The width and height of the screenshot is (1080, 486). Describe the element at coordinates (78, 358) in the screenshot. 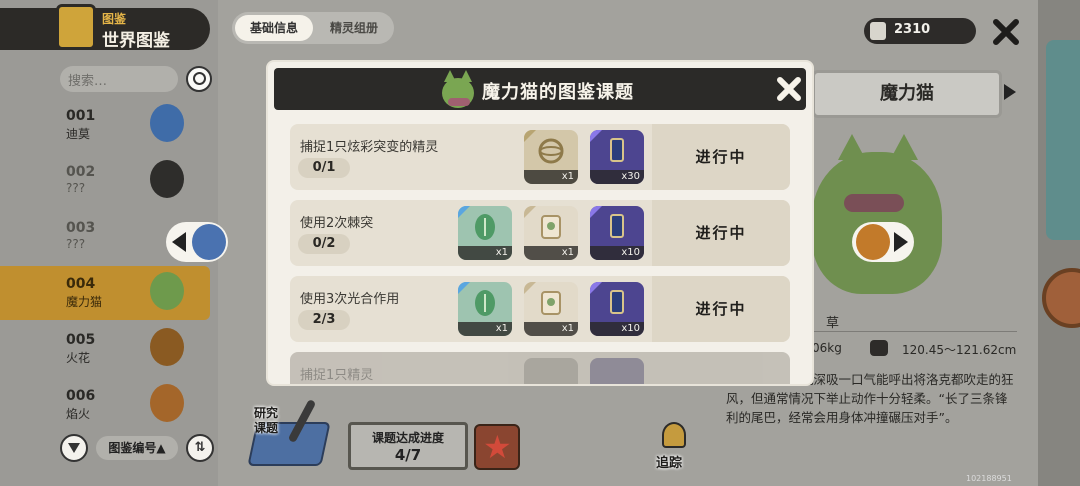

I see `entry-name: 火花` at that location.